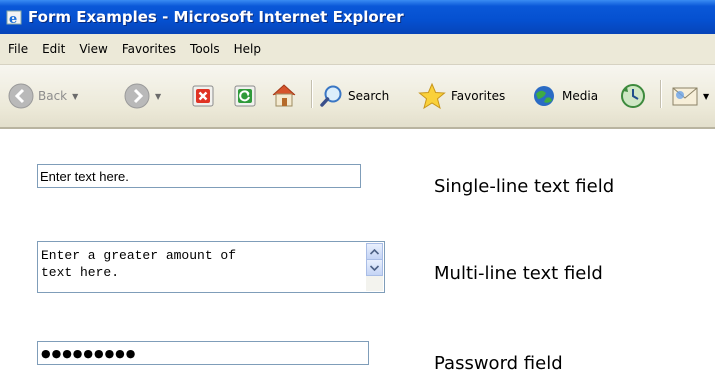 The height and width of the screenshot is (386, 715). I want to click on search-button: Search, so click(354, 96).